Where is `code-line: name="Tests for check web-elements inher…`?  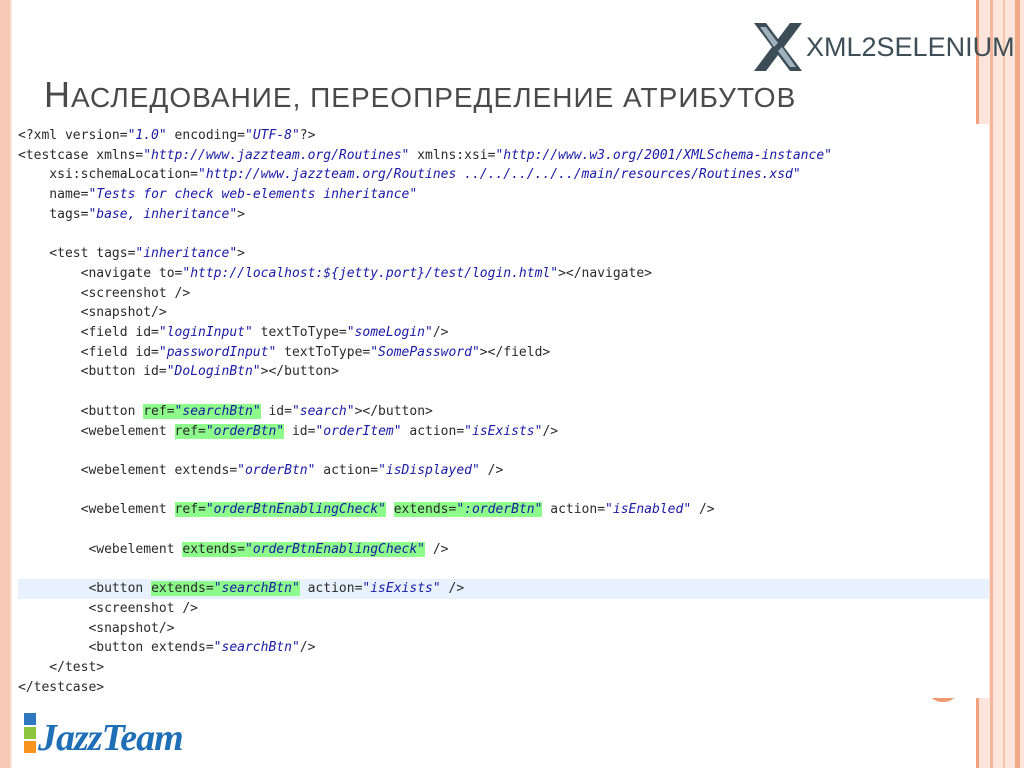
code-line: name="Tests for check web-elements inher… is located at coordinates (218, 195).